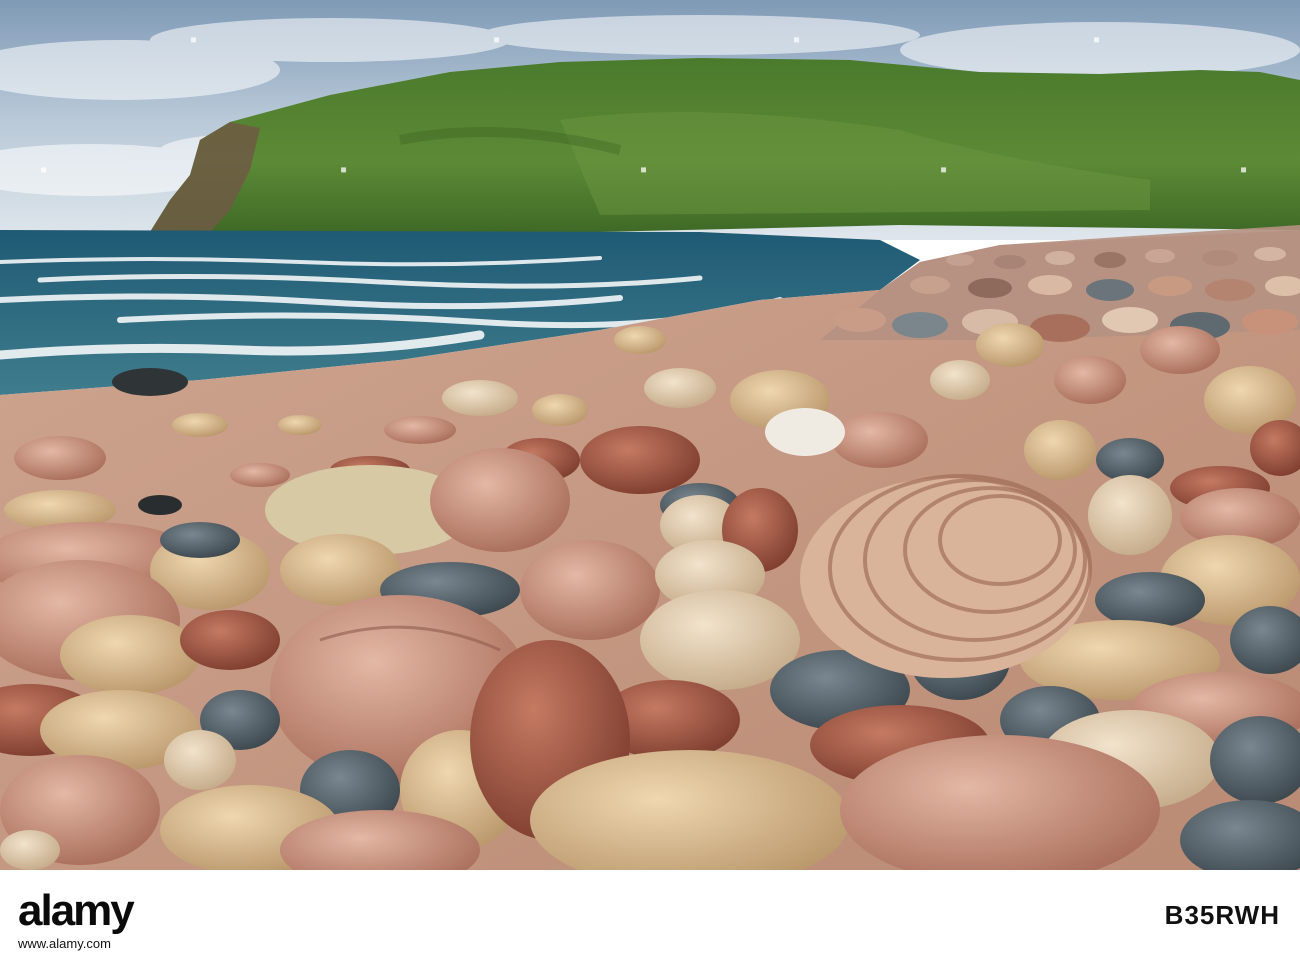 The width and height of the screenshot is (1300, 960). What do you see at coordinates (650, 915) in the screenshot?
I see `watermark-footer: alamy www.alamy.com B35RWH` at bounding box center [650, 915].